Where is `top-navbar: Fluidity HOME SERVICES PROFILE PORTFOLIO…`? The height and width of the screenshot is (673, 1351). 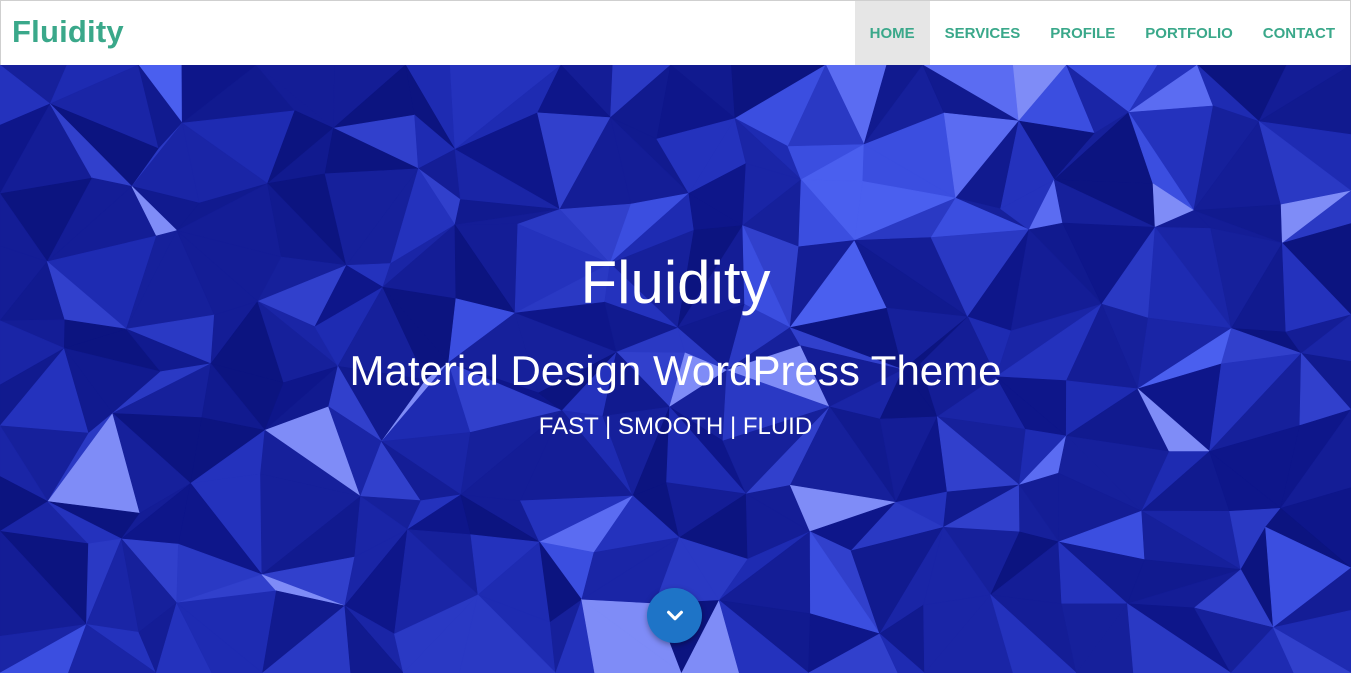
top-navbar: Fluidity HOME SERVICES PROFILE PORTFOLIO… is located at coordinates (675, 32).